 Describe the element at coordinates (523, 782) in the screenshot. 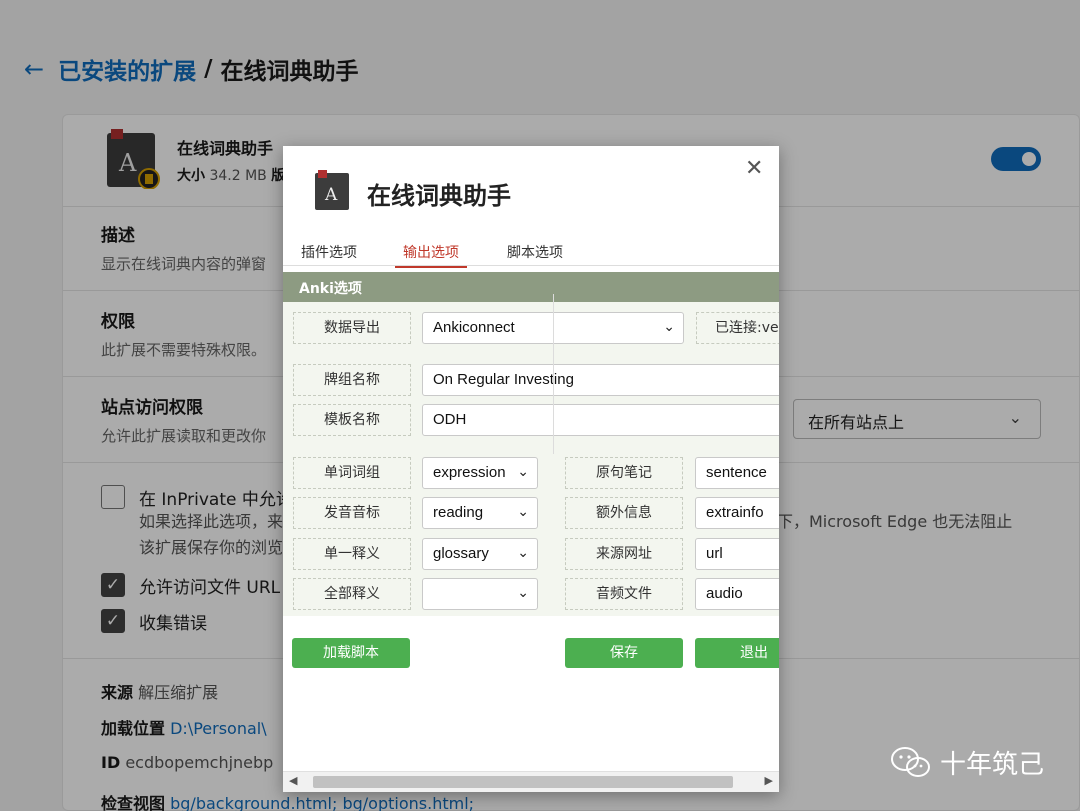

I see `scrollbar-thumb` at that location.